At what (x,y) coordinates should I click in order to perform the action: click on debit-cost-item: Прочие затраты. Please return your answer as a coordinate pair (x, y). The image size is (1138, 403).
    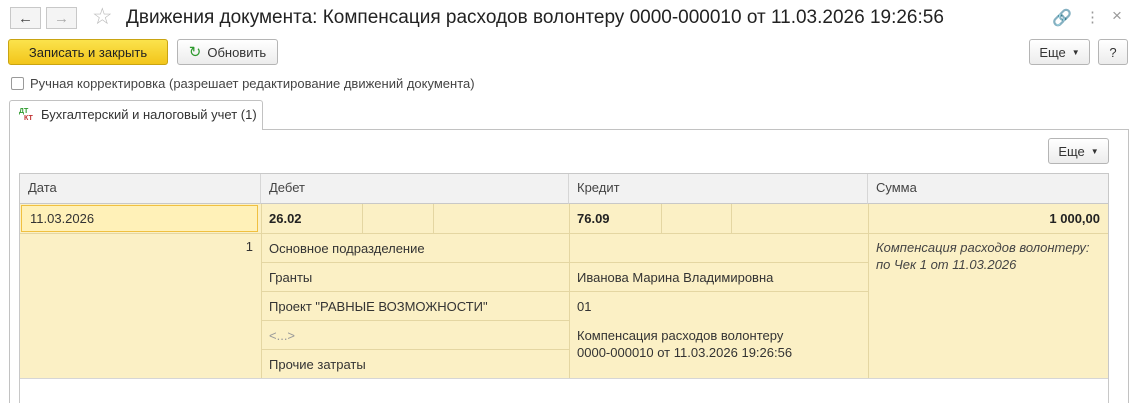
    Looking at the image, I should click on (317, 364).